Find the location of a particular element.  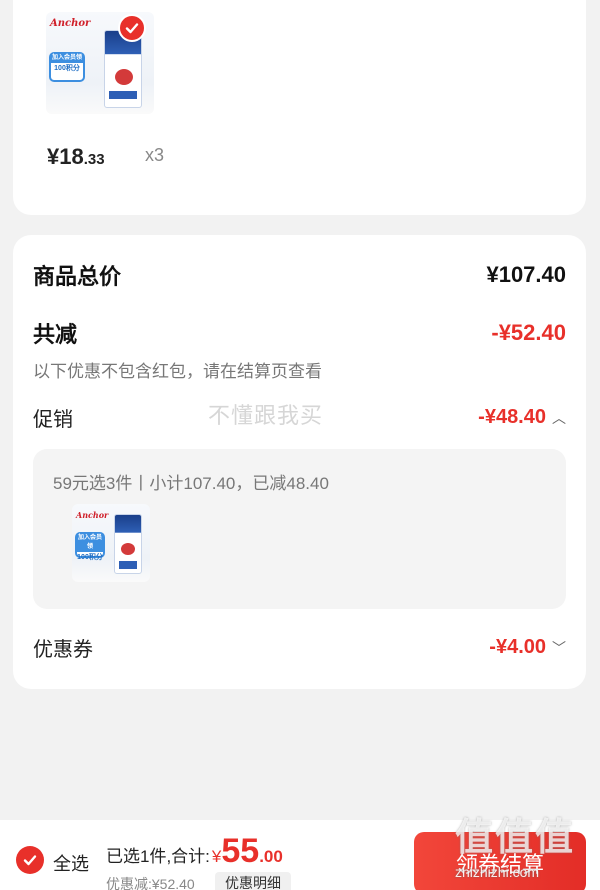

item-selected-check-icon is located at coordinates (132, 28).